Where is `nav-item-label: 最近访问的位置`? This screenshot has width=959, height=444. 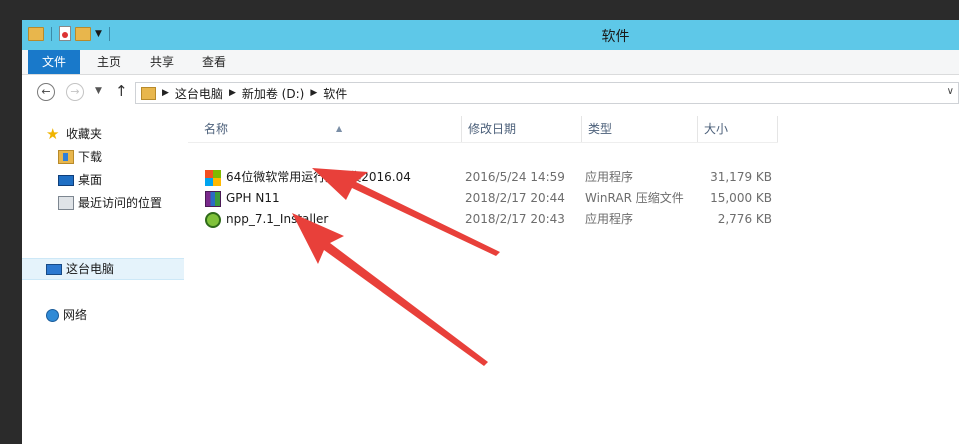
nav-item-label: 最近访问的位置 is located at coordinates (120, 203).